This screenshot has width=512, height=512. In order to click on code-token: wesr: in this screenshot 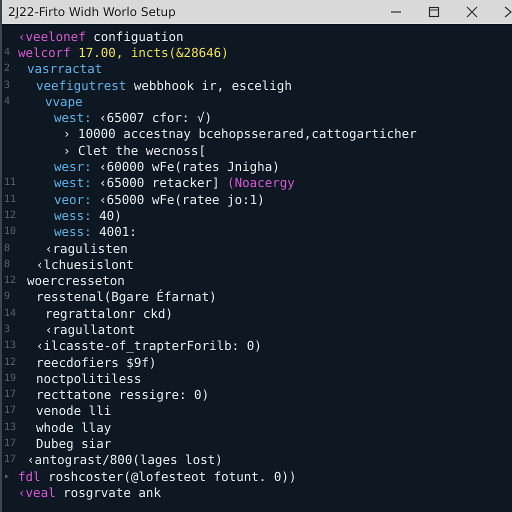, I will do `click(73, 166)`.